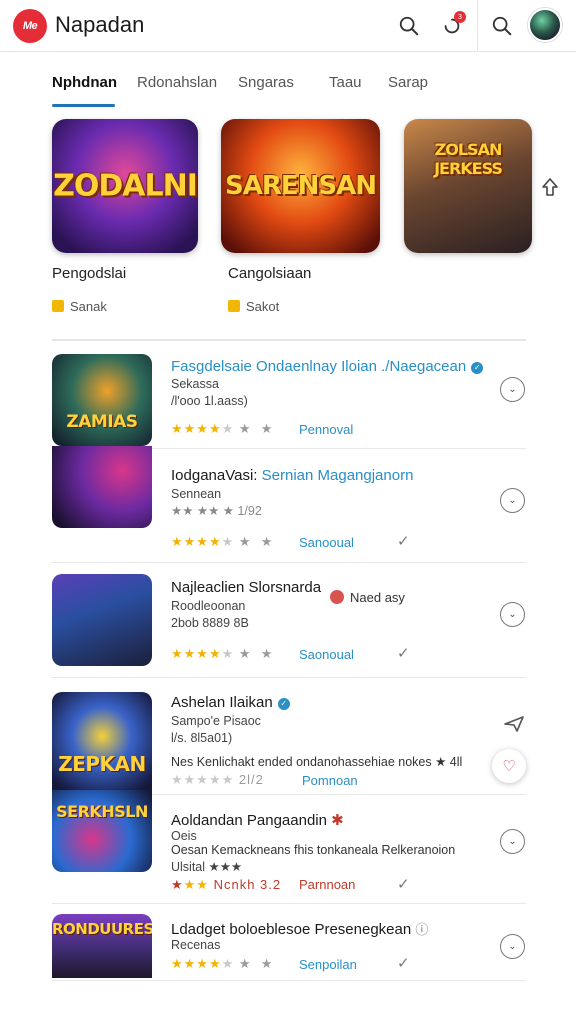 The height and width of the screenshot is (1024, 576). Describe the element at coordinates (195, 384) in the screenshot. I see `app-developer: Sekassa` at that location.